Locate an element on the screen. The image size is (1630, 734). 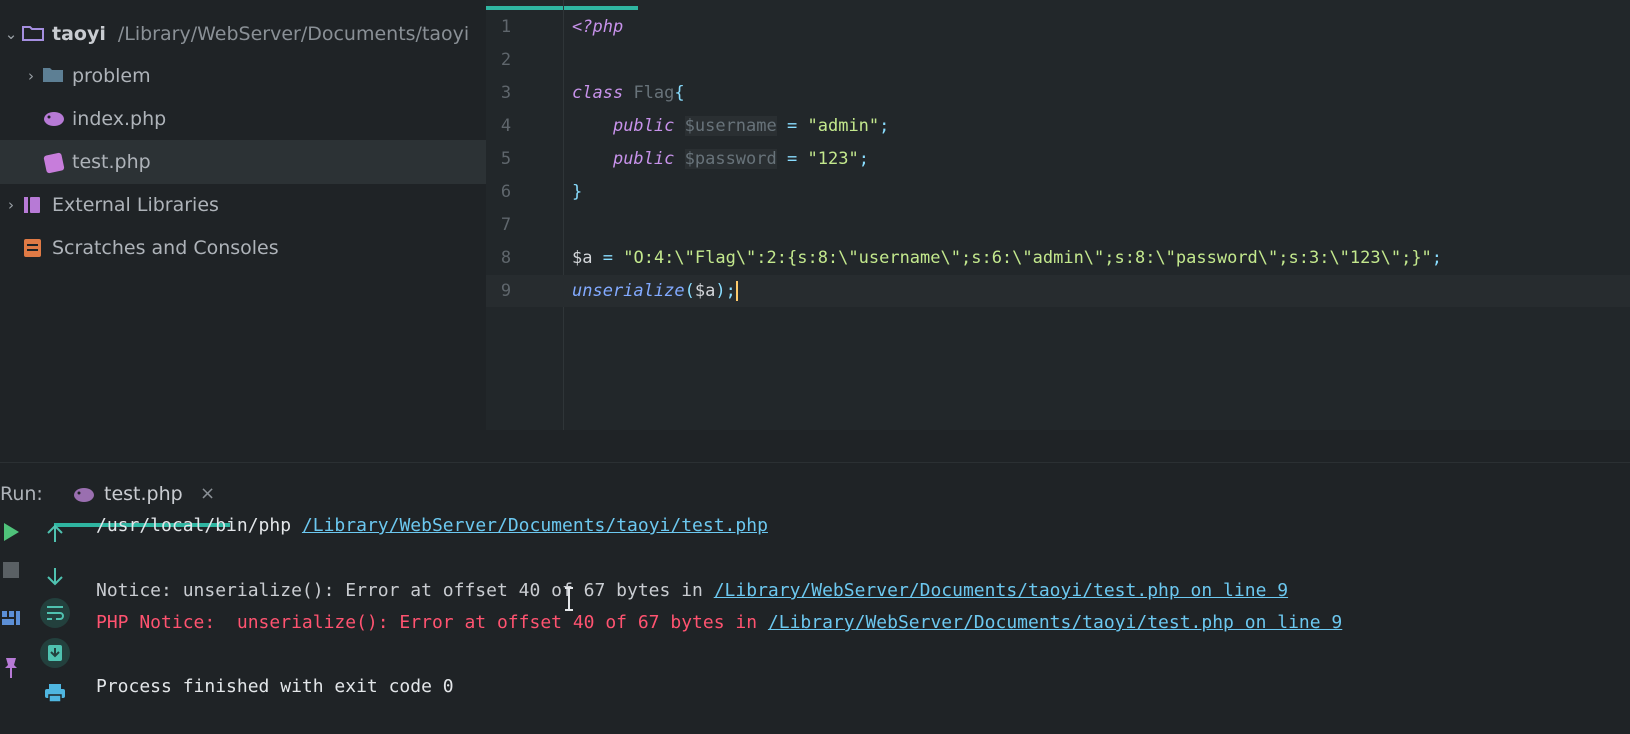
text-caret is located at coordinates (736, 291).